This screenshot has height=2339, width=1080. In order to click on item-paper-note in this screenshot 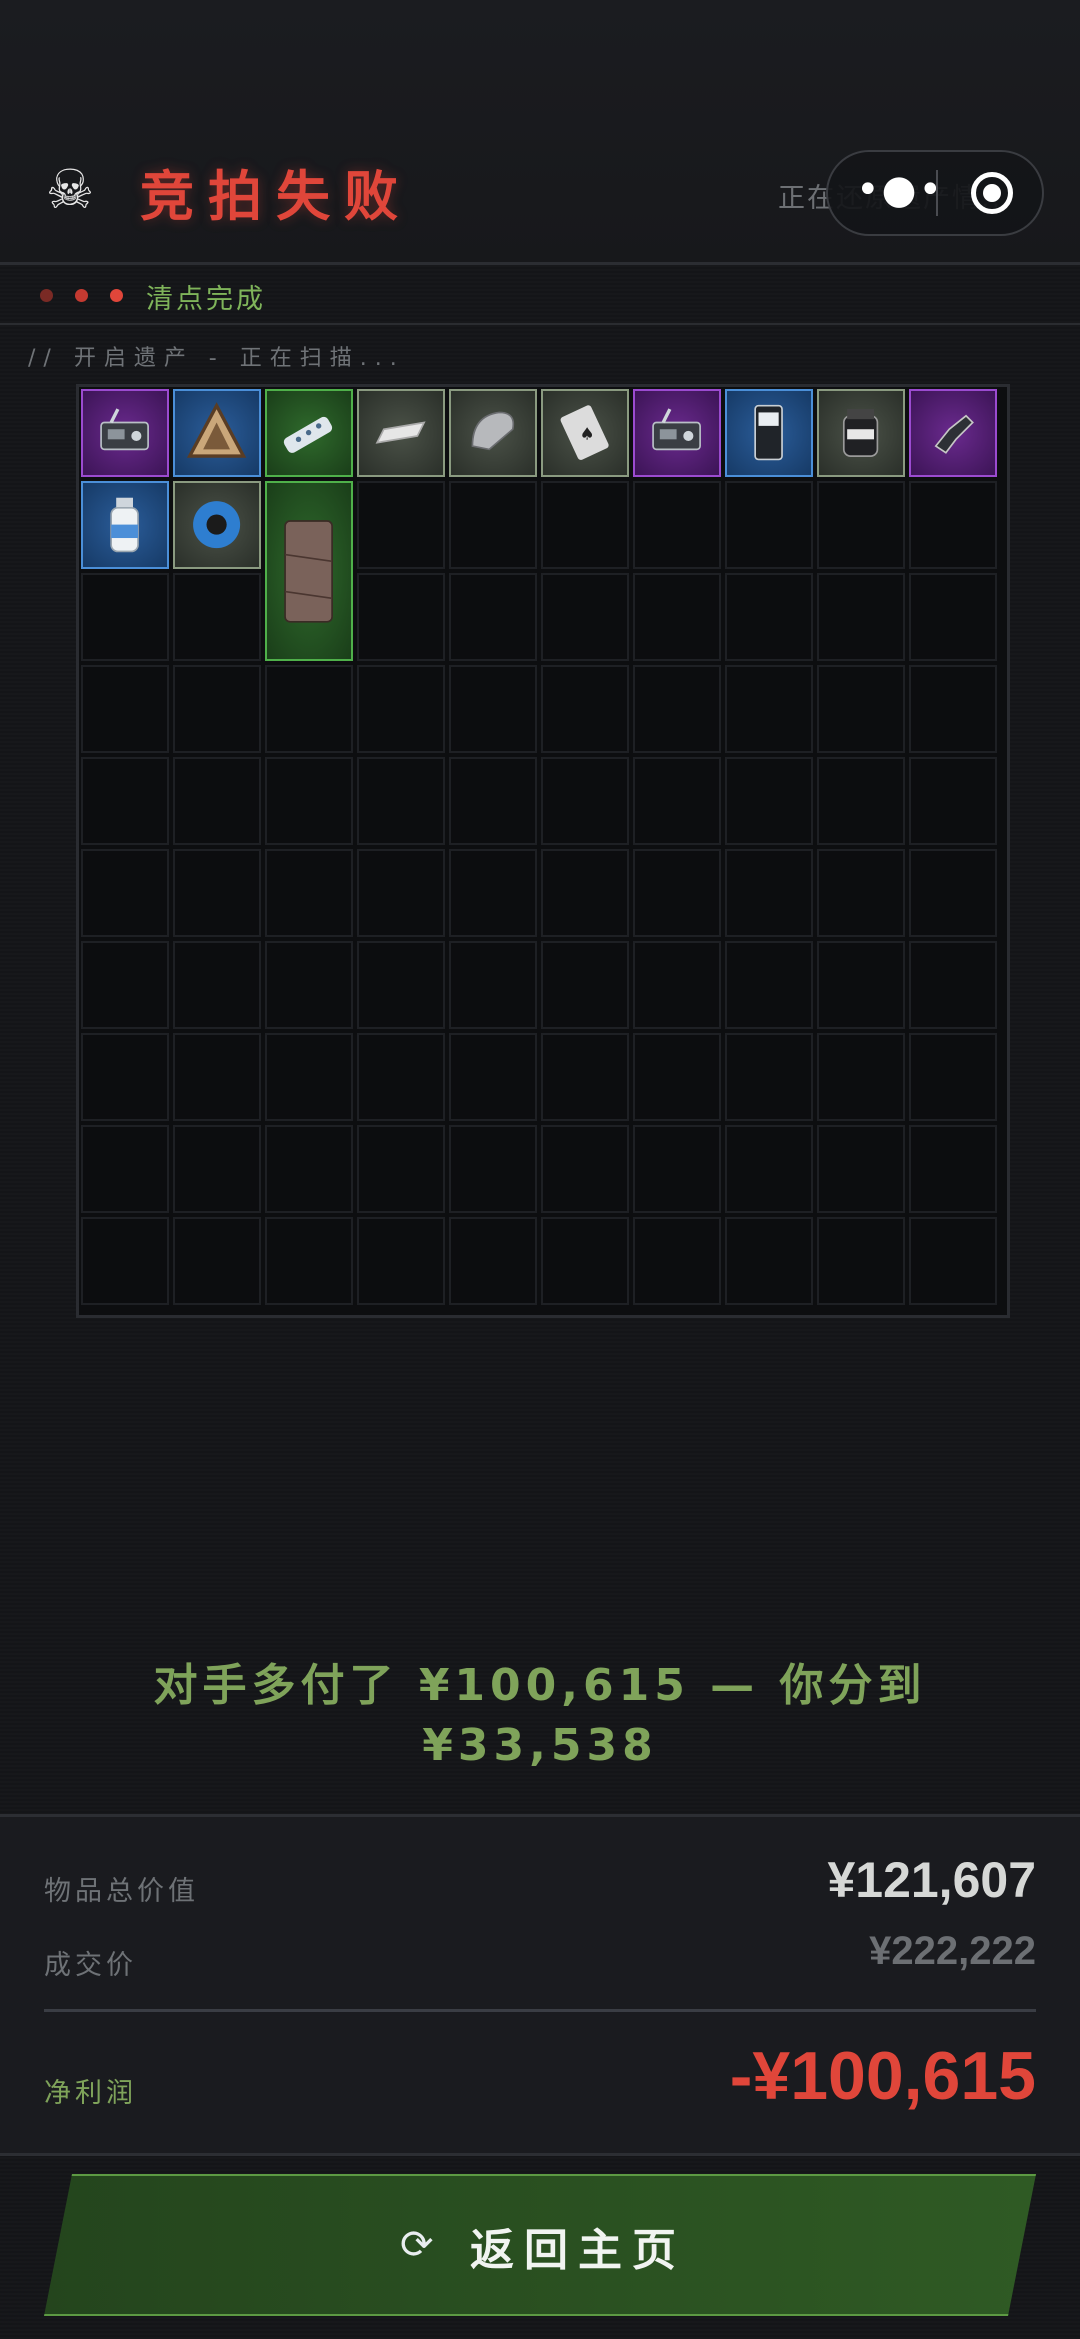, I will do `click(401, 433)`.